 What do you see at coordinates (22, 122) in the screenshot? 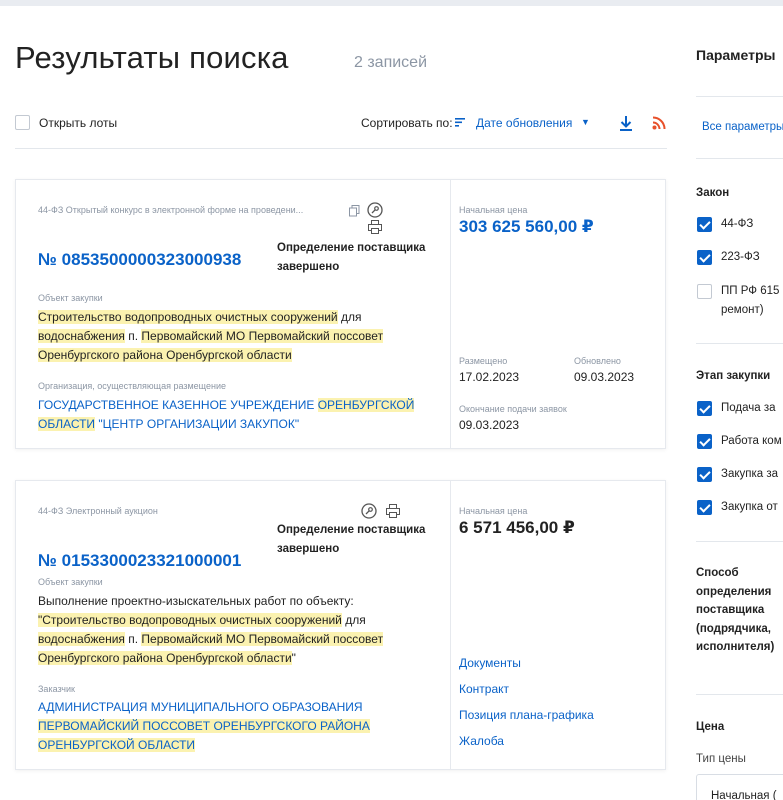
I see `open-lots-checkbox` at bounding box center [22, 122].